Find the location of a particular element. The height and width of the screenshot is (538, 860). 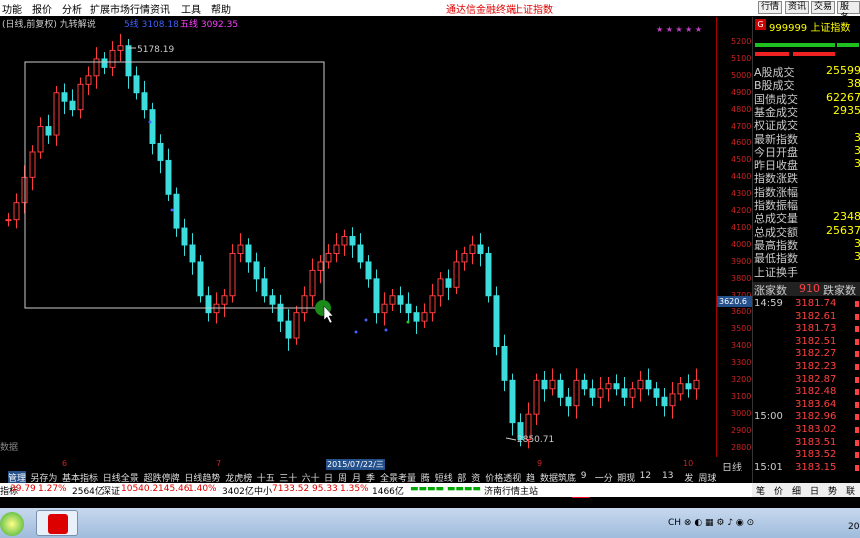

current-price-marker: 3620.6 is located at coordinates (735, 301).